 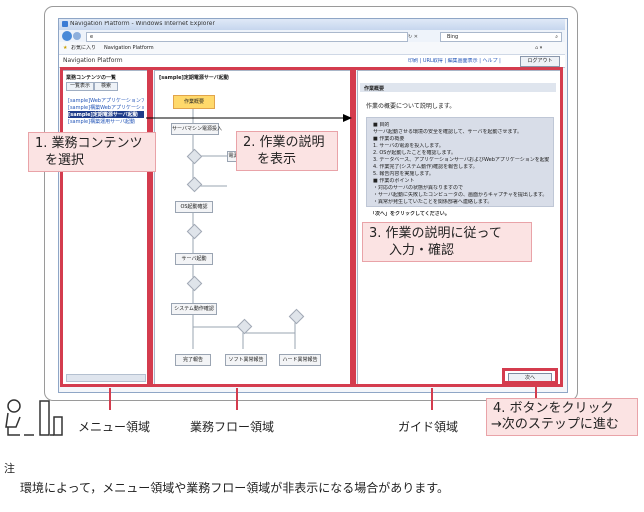 What do you see at coordinates (89, 143) in the screenshot?
I see `callout-1-line1: 1. 業務コンテンツ` at bounding box center [89, 143].